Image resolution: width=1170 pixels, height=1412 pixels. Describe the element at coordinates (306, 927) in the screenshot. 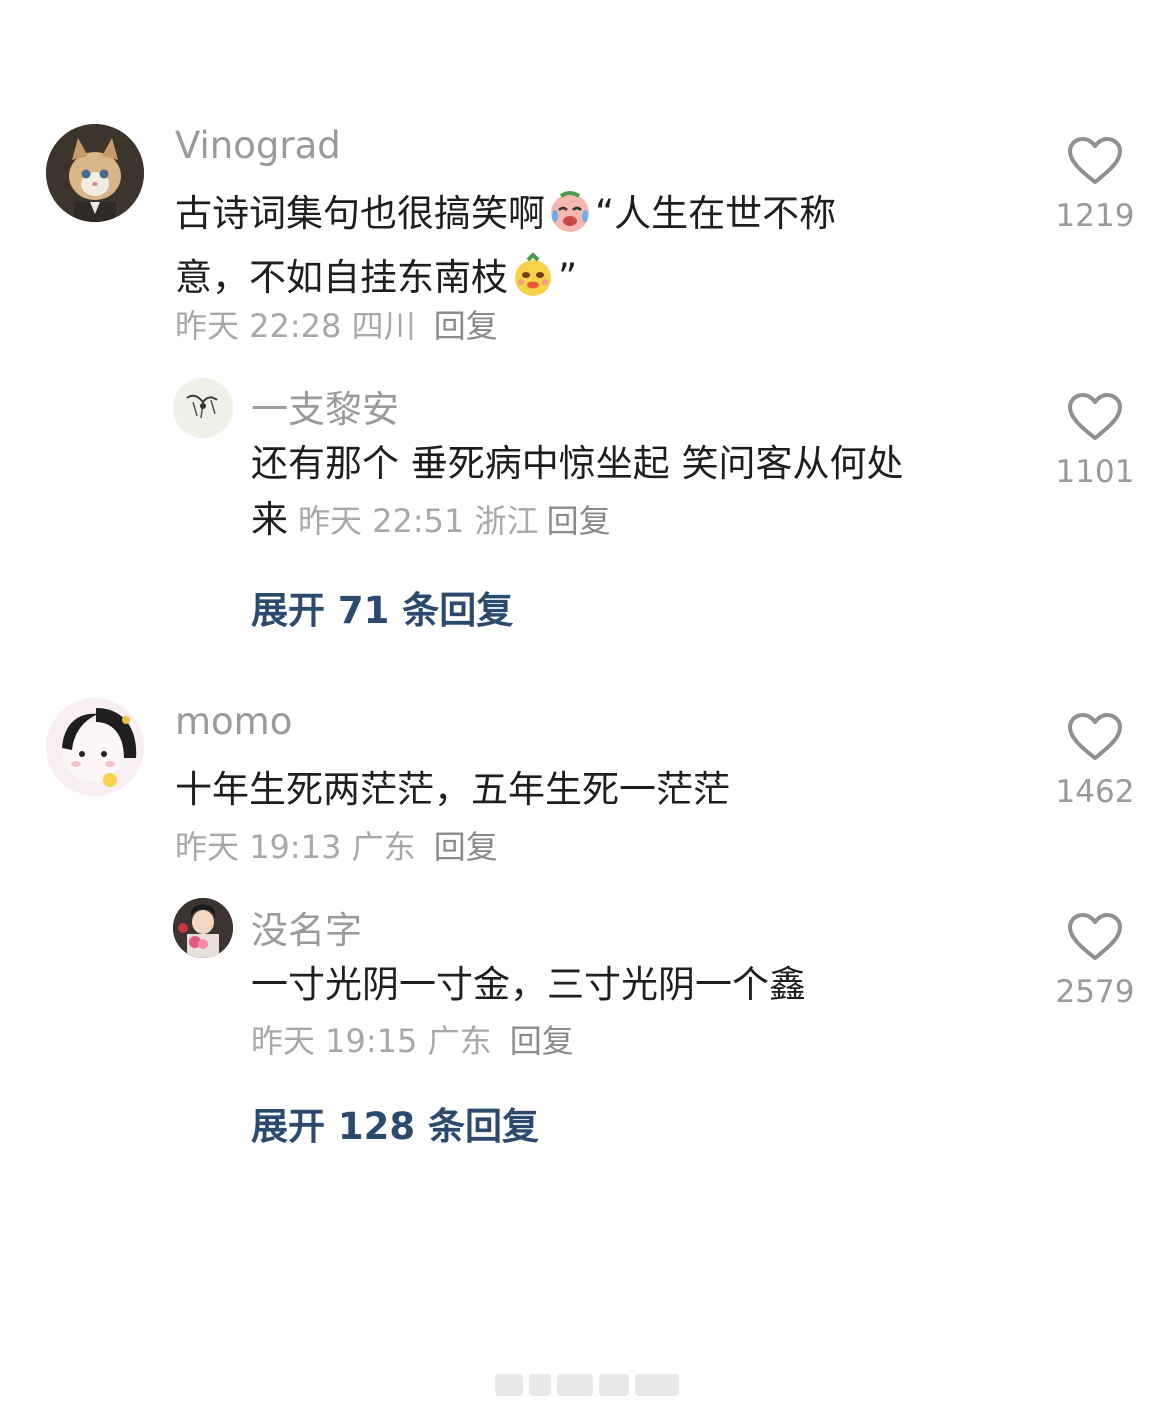

I see `reply-username: 没名字` at that location.